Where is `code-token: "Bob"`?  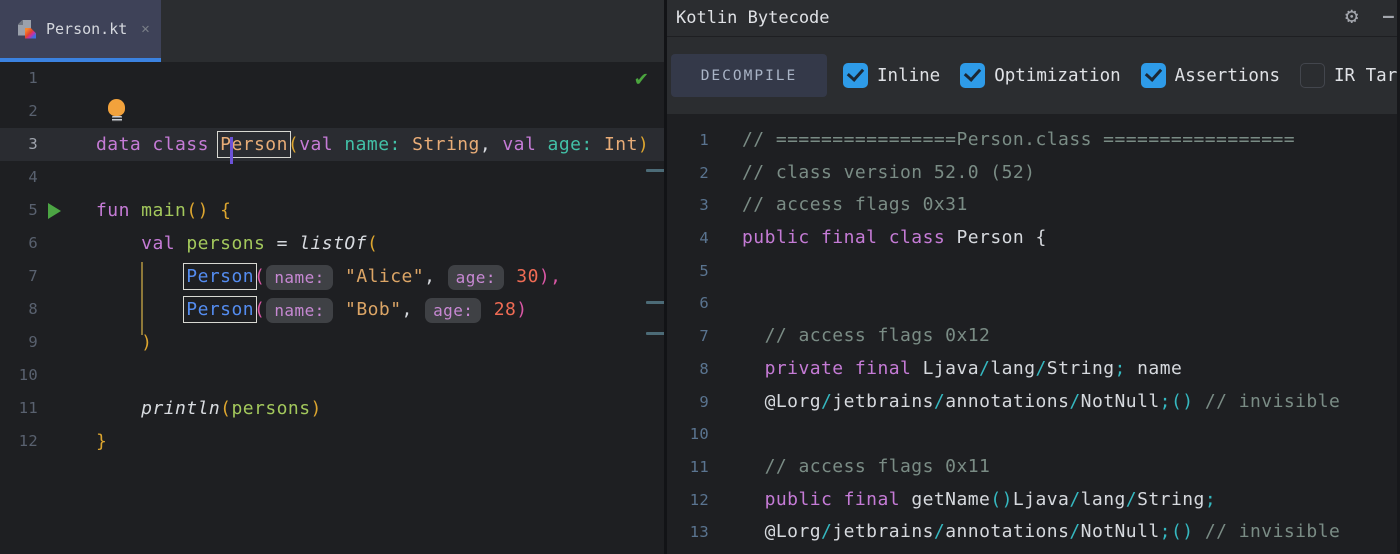
code-token: "Bob" is located at coordinates (373, 309).